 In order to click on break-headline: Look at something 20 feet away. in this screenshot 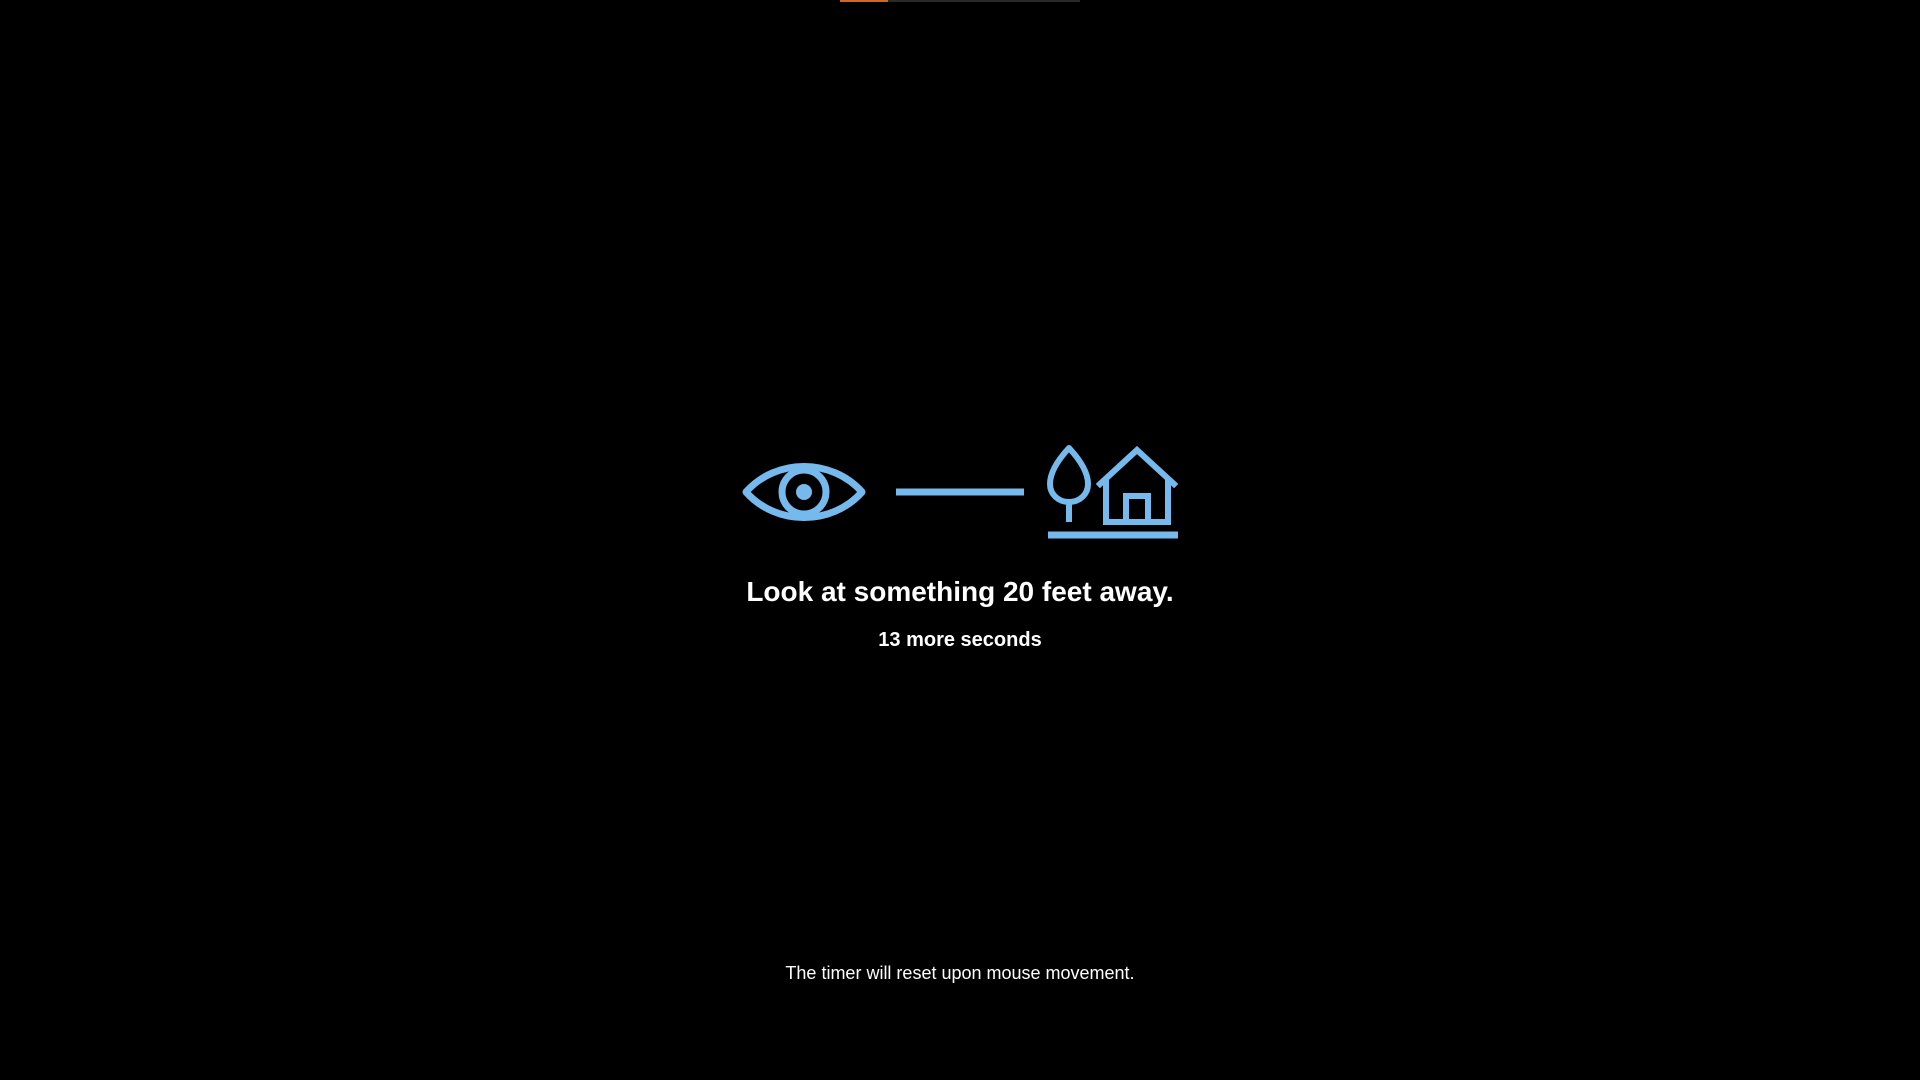, I will do `click(960, 591)`.